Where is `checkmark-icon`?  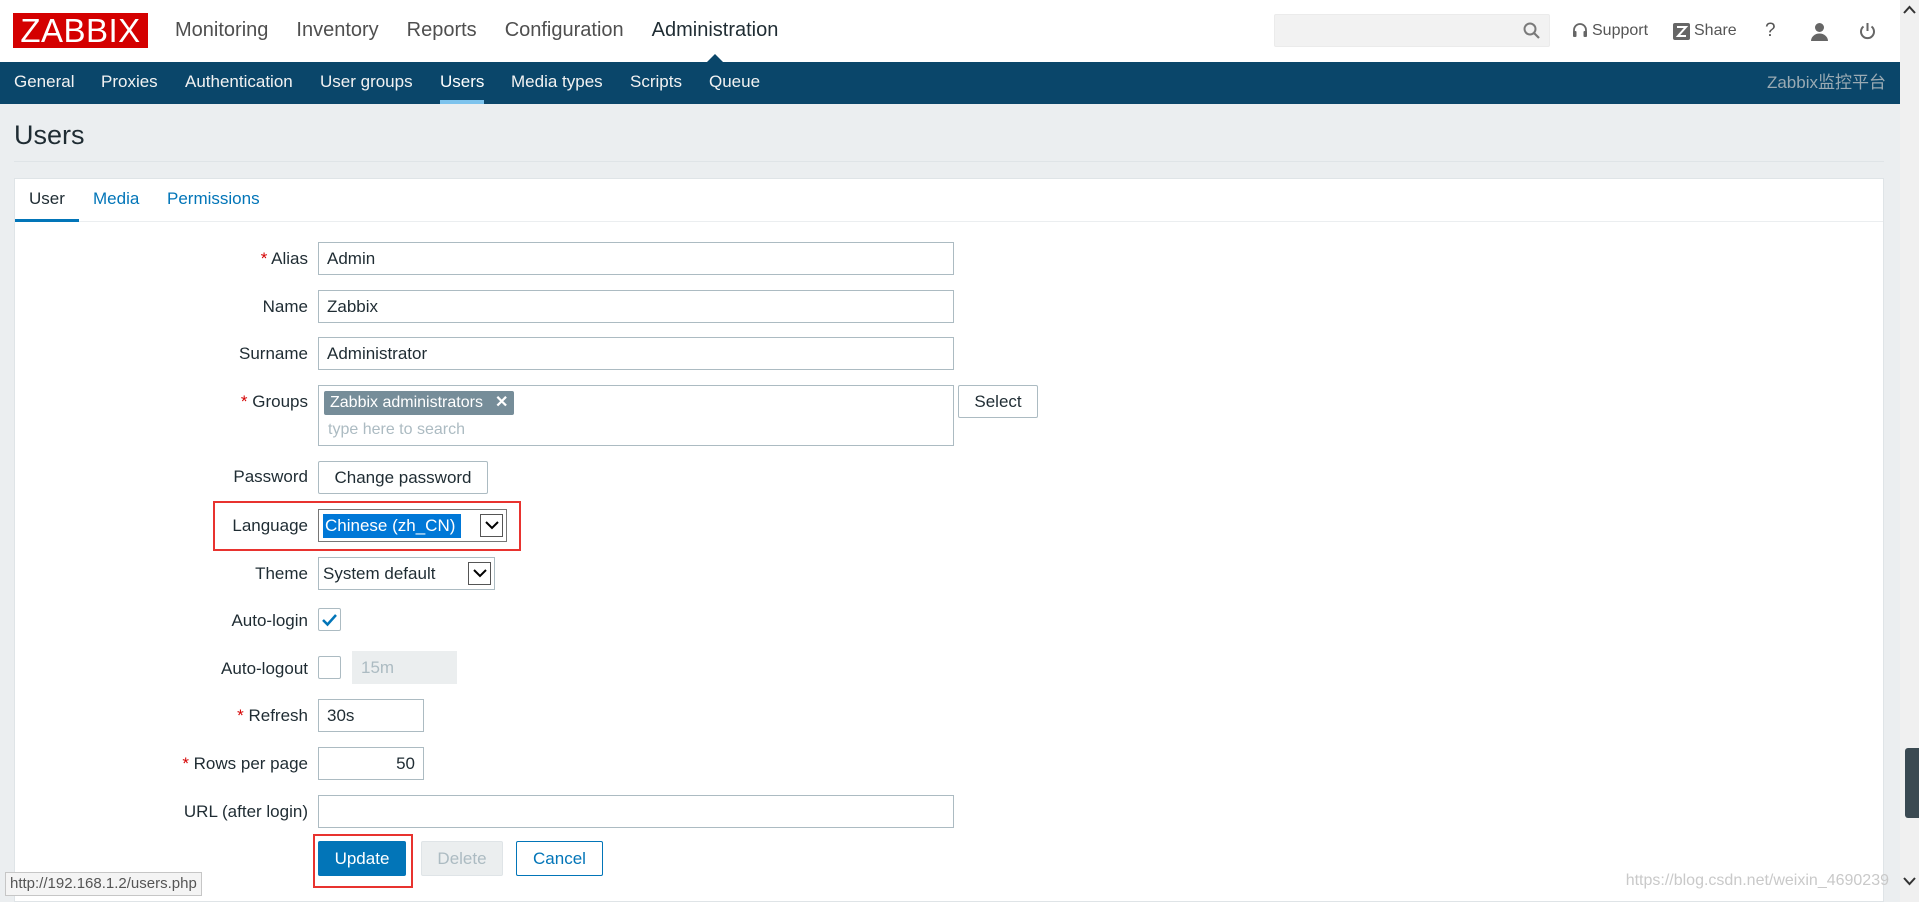
checkmark-icon is located at coordinates (329, 620).